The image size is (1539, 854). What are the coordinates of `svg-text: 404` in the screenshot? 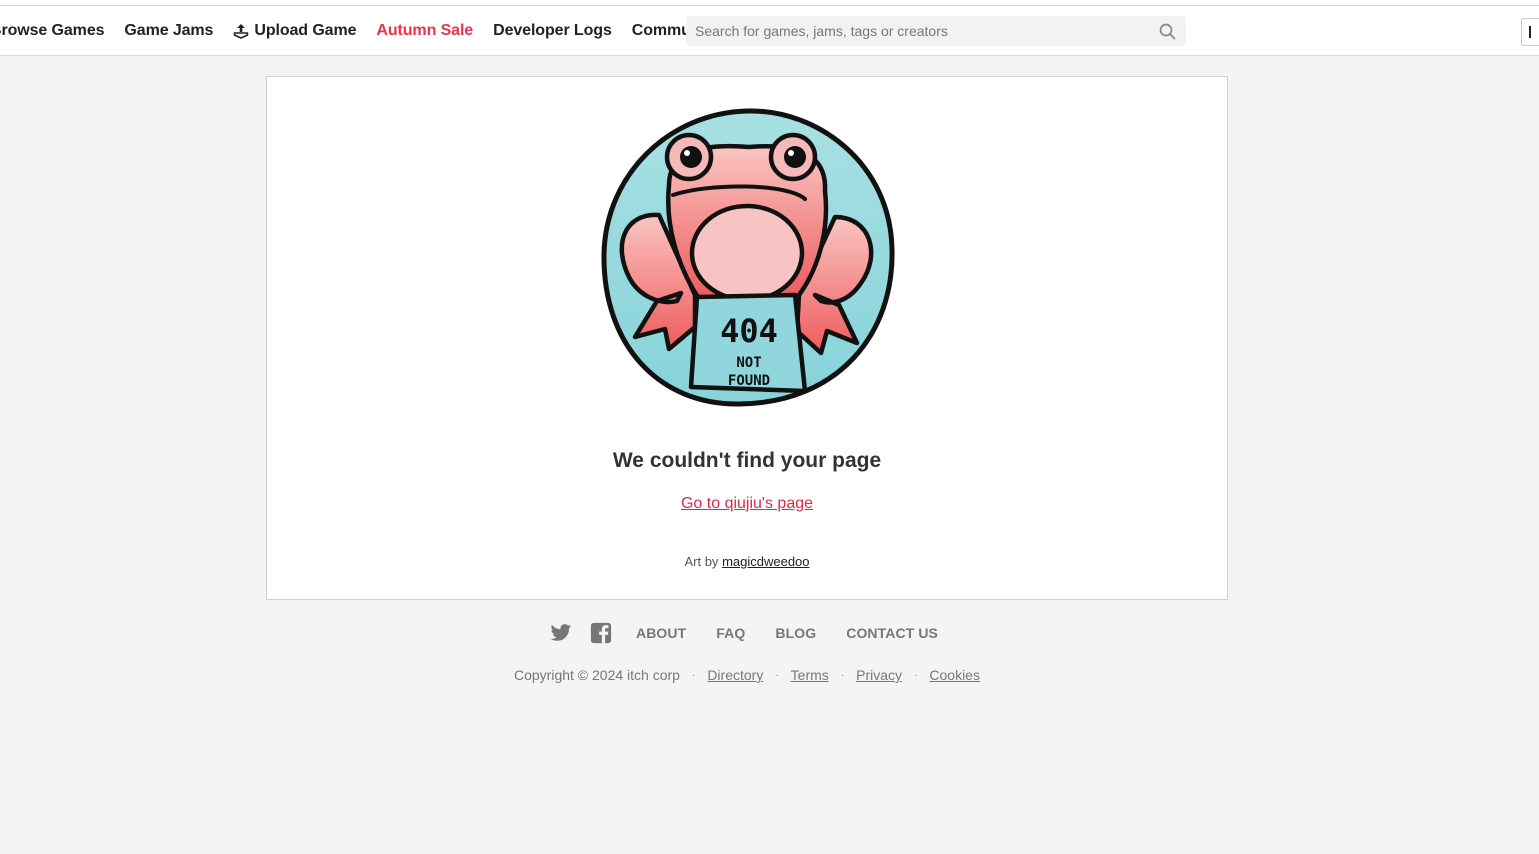 It's located at (749, 331).